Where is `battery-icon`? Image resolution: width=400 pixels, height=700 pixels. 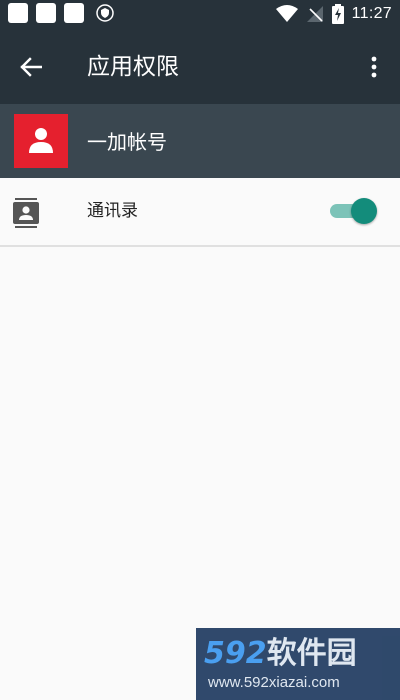
battery-icon is located at coordinates (337, 14).